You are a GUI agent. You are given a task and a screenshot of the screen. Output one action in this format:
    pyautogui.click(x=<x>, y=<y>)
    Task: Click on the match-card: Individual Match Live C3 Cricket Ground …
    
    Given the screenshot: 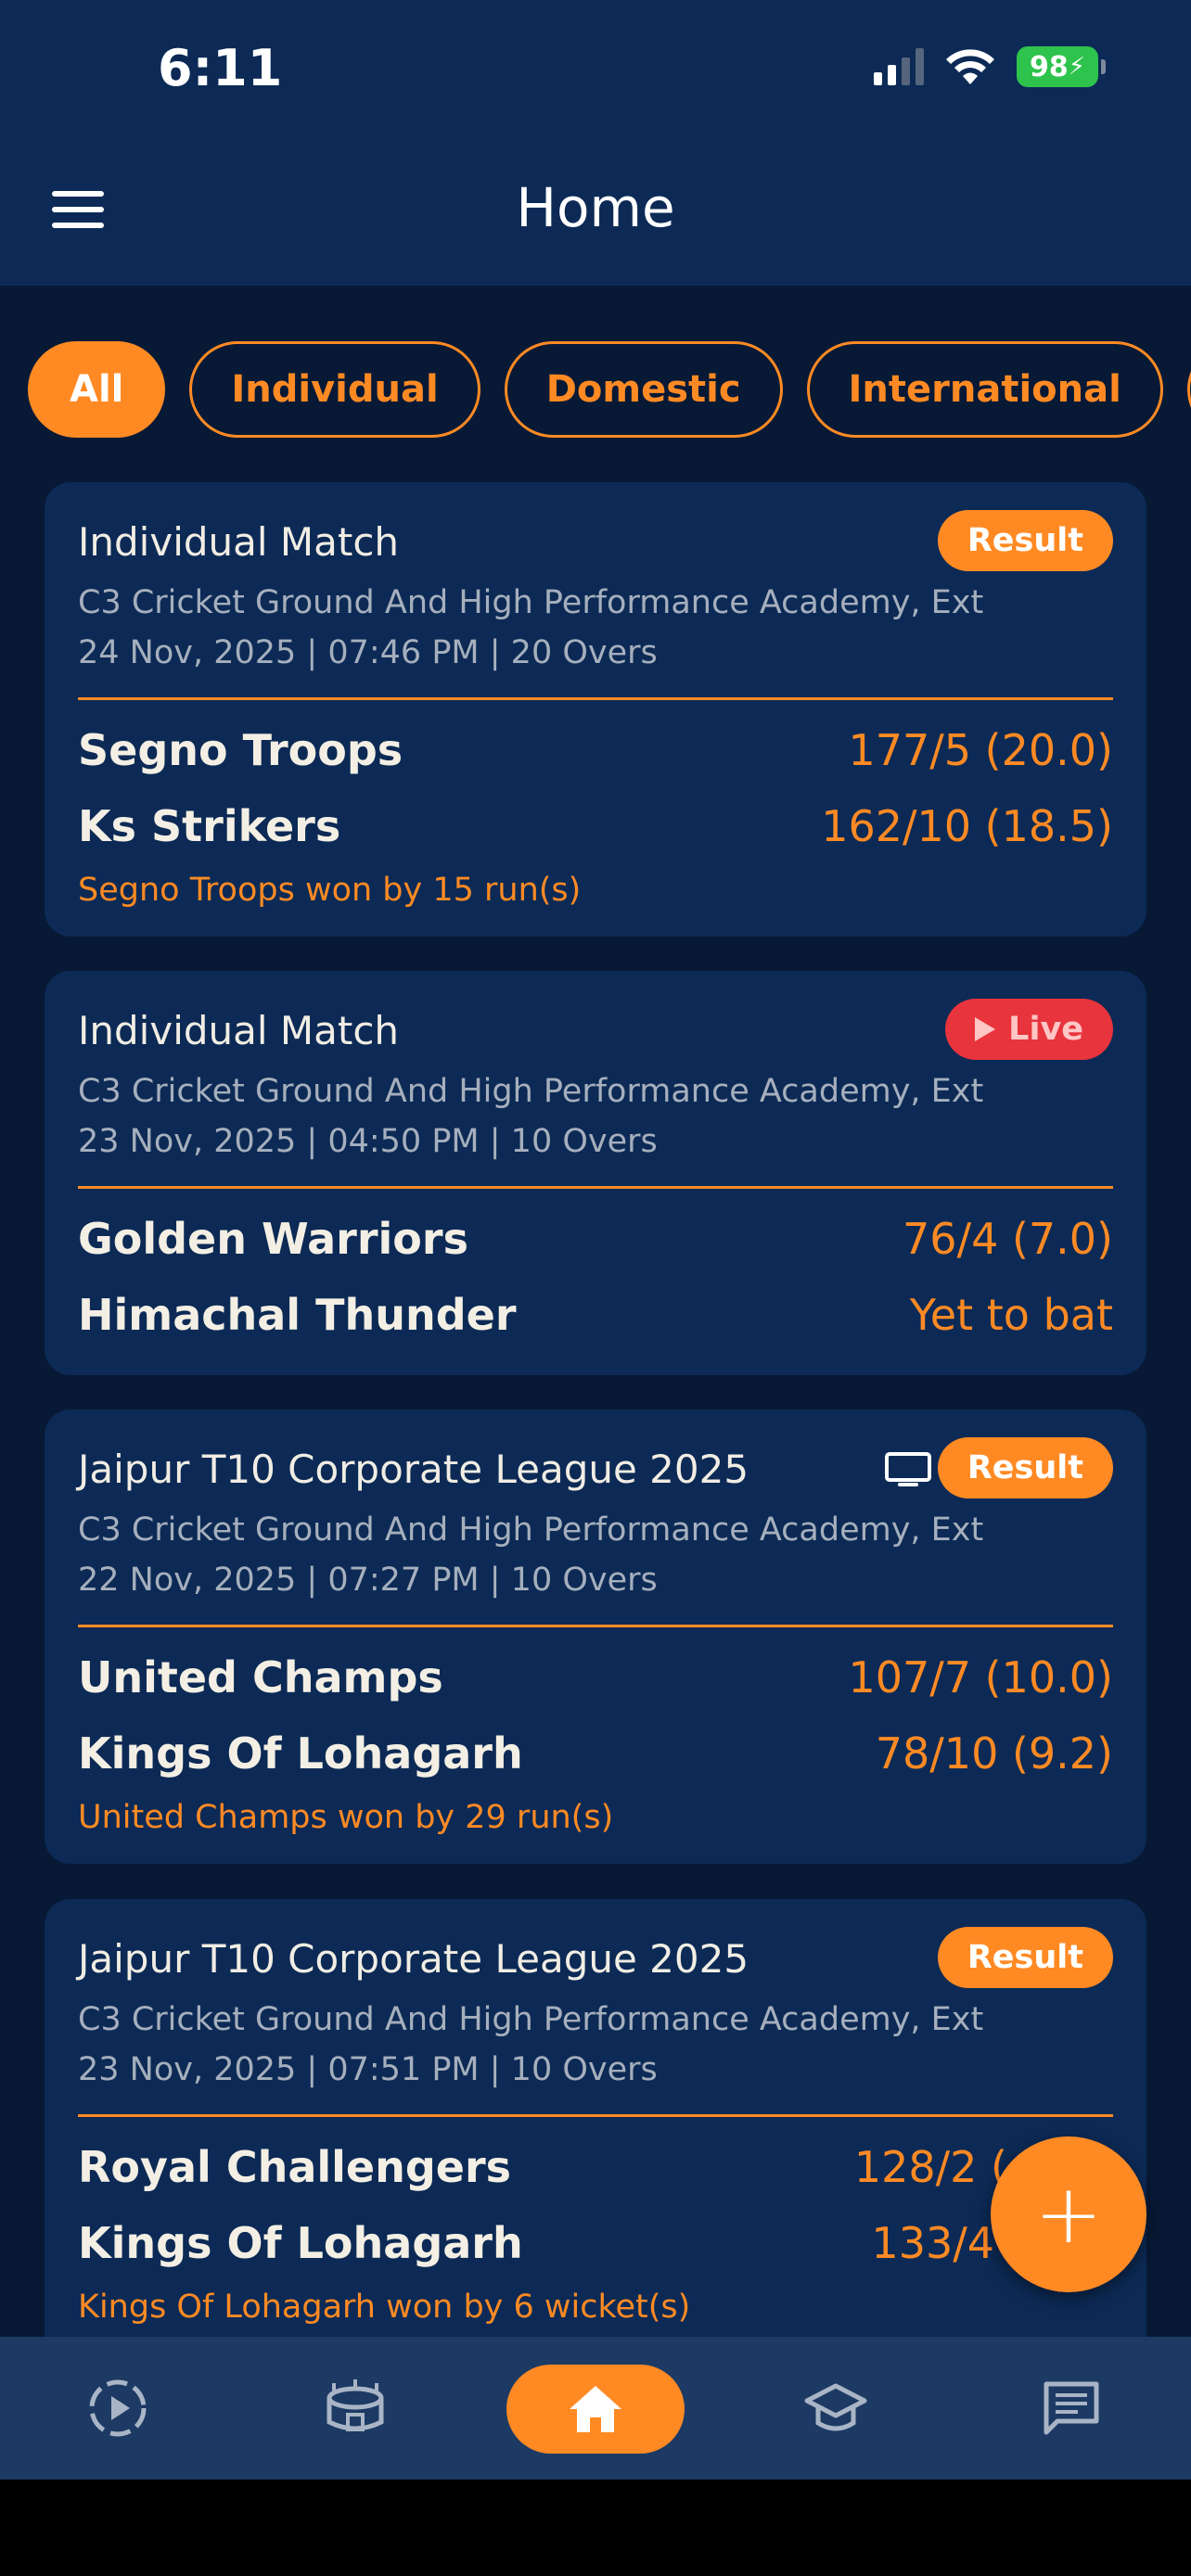 What is the action you would take?
    pyautogui.click(x=595, y=1173)
    